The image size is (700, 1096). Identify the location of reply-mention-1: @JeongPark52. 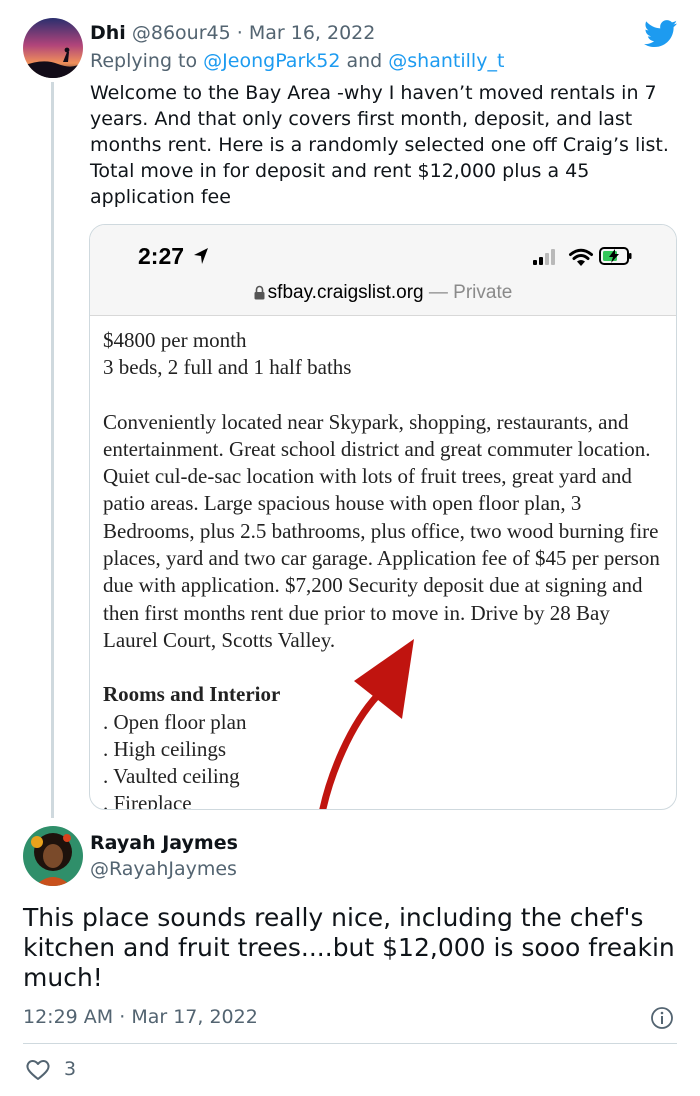
(271, 61).